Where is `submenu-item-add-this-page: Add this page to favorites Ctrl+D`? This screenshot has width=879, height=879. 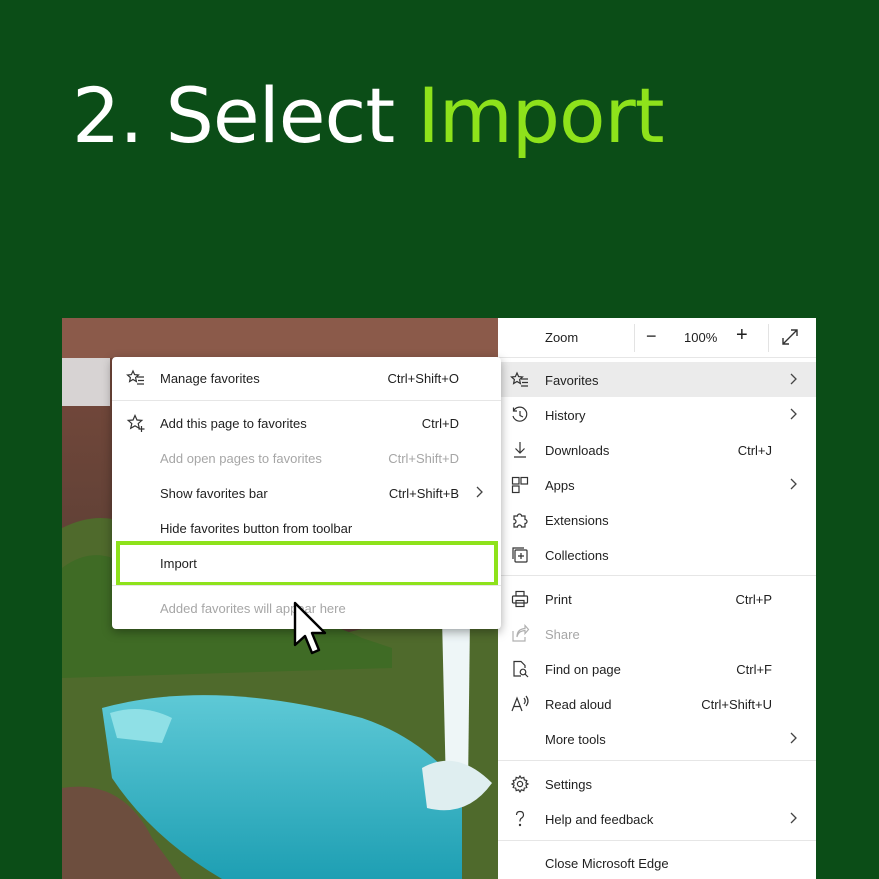
submenu-item-add-this-page: Add this page to favorites Ctrl+D is located at coordinates (306, 422).